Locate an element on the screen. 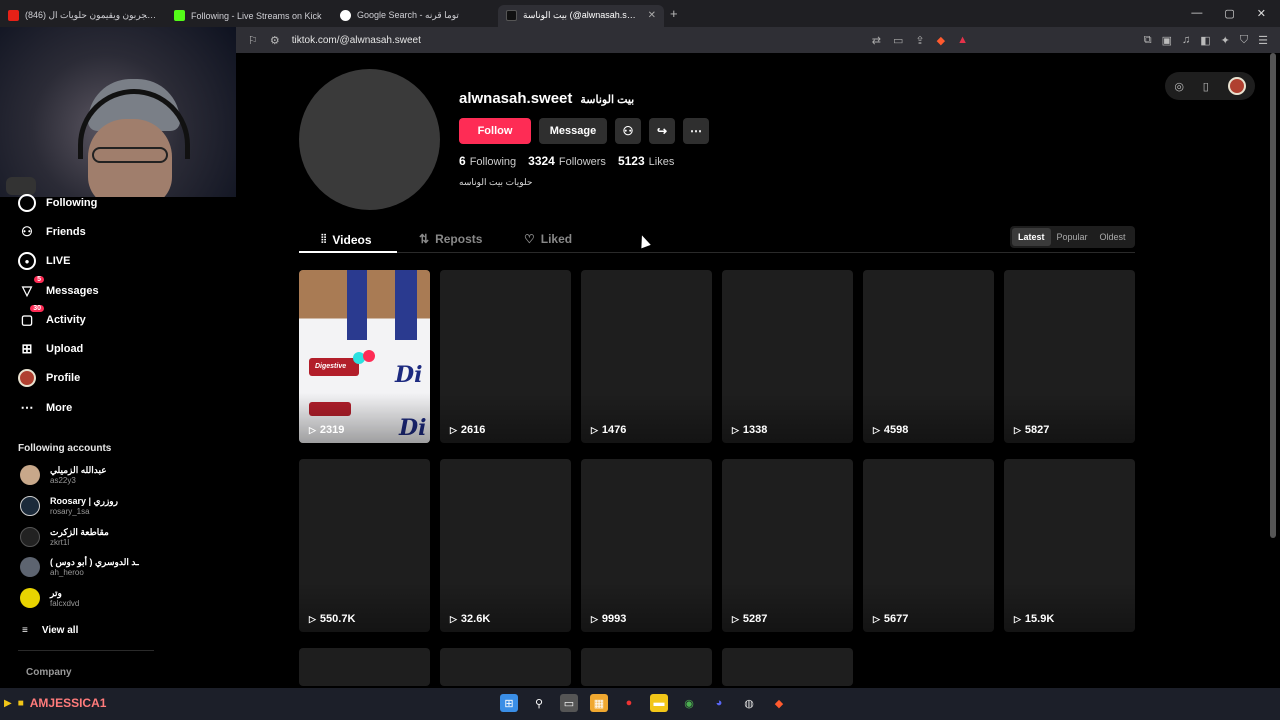  video-card: ▷ 5827 is located at coordinates (1069, 356).